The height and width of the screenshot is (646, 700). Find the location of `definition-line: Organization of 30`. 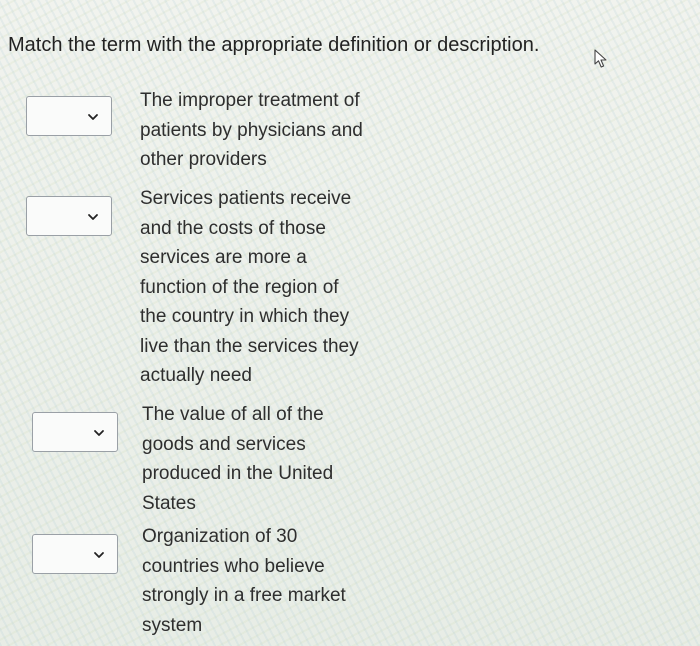

definition-line: Organization of 30 is located at coordinates (220, 536).